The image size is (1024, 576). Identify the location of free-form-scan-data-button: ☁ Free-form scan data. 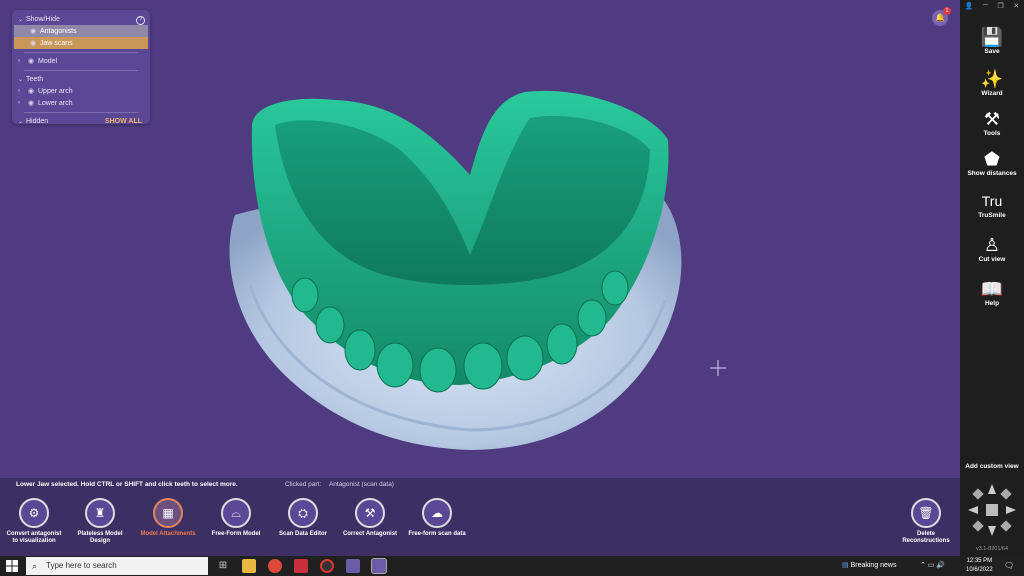
(437, 518).